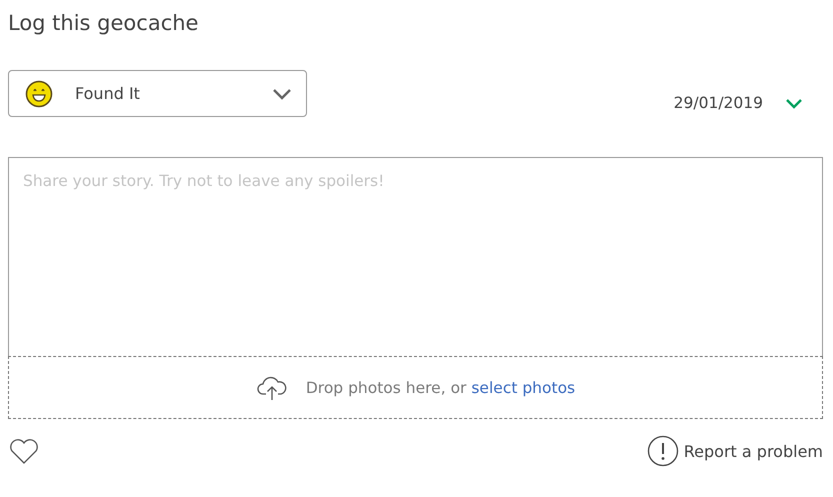  Describe the element at coordinates (157, 93) in the screenshot. I see `log-type-dropdown: Found It` at that location.